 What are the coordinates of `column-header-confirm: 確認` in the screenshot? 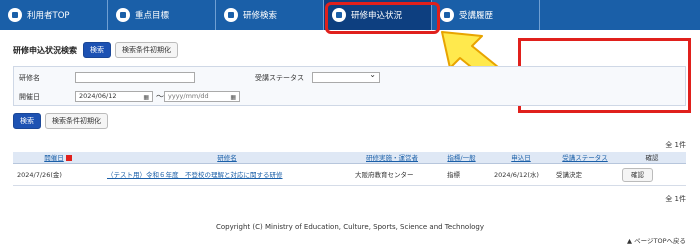 It's located at (652, 158).